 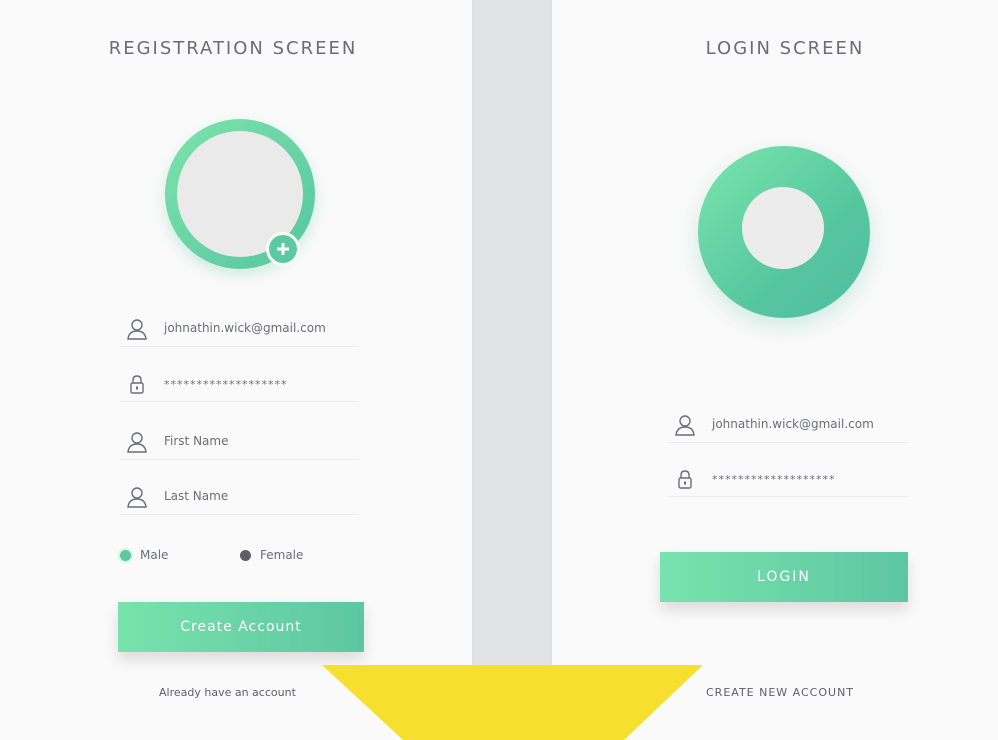 I want to click on login-email-field: johnathin.wick@gmail.com, so click(x=788, y=425).